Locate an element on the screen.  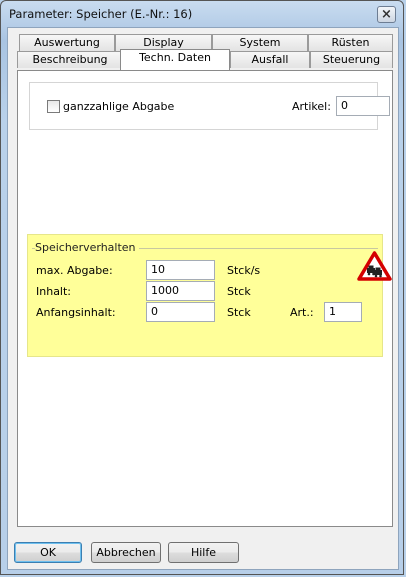
speicherverhalten-label: Speicherverhalten is located at coordinates (87, 247).